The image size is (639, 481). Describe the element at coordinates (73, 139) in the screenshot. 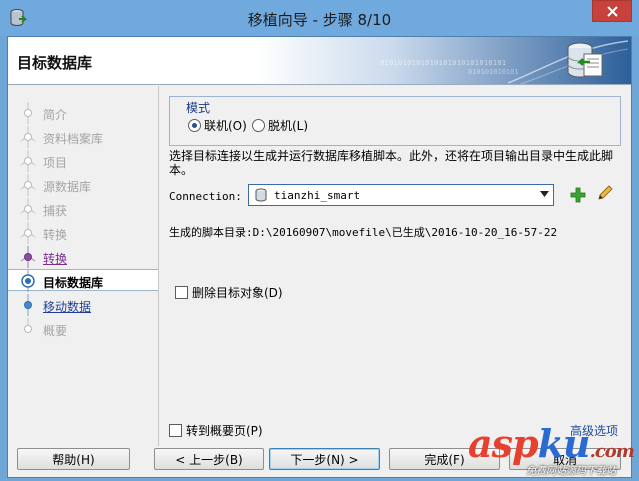

I see `step-label: 资料档案库` at that location.